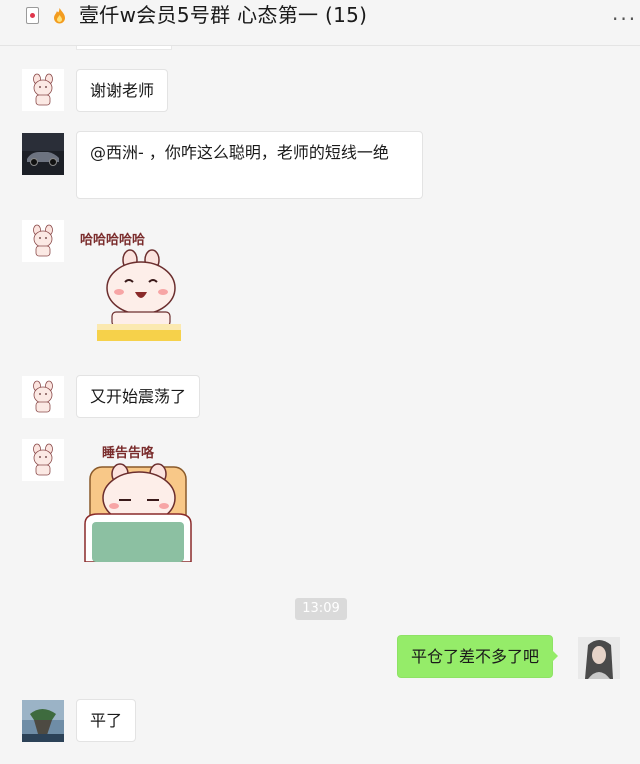  I want to click on timestamp-badge: 13:09, so click(321, 609).